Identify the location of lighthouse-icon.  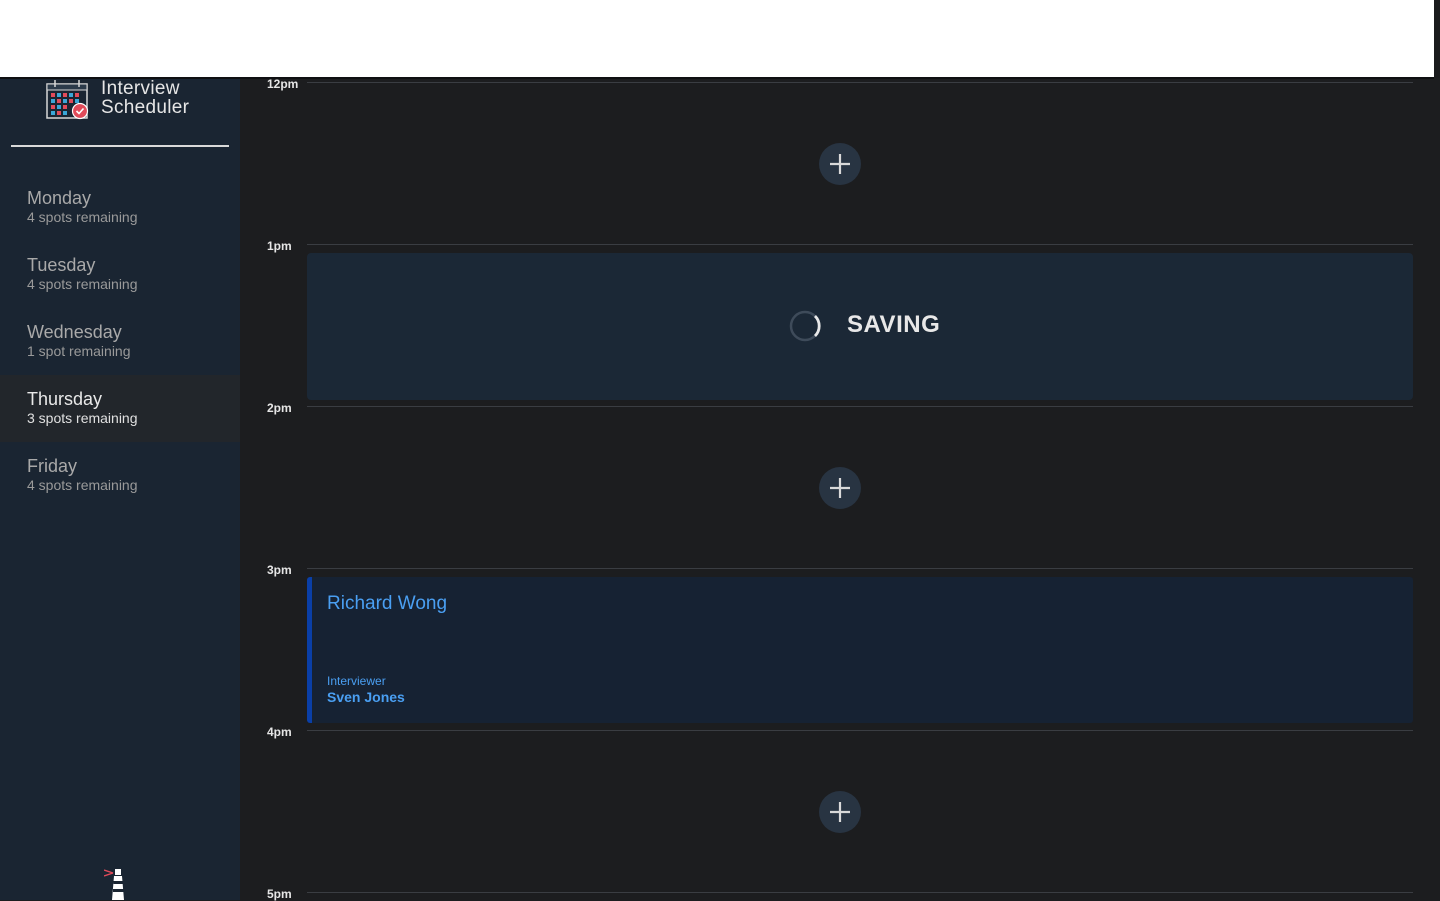
(114, 884).